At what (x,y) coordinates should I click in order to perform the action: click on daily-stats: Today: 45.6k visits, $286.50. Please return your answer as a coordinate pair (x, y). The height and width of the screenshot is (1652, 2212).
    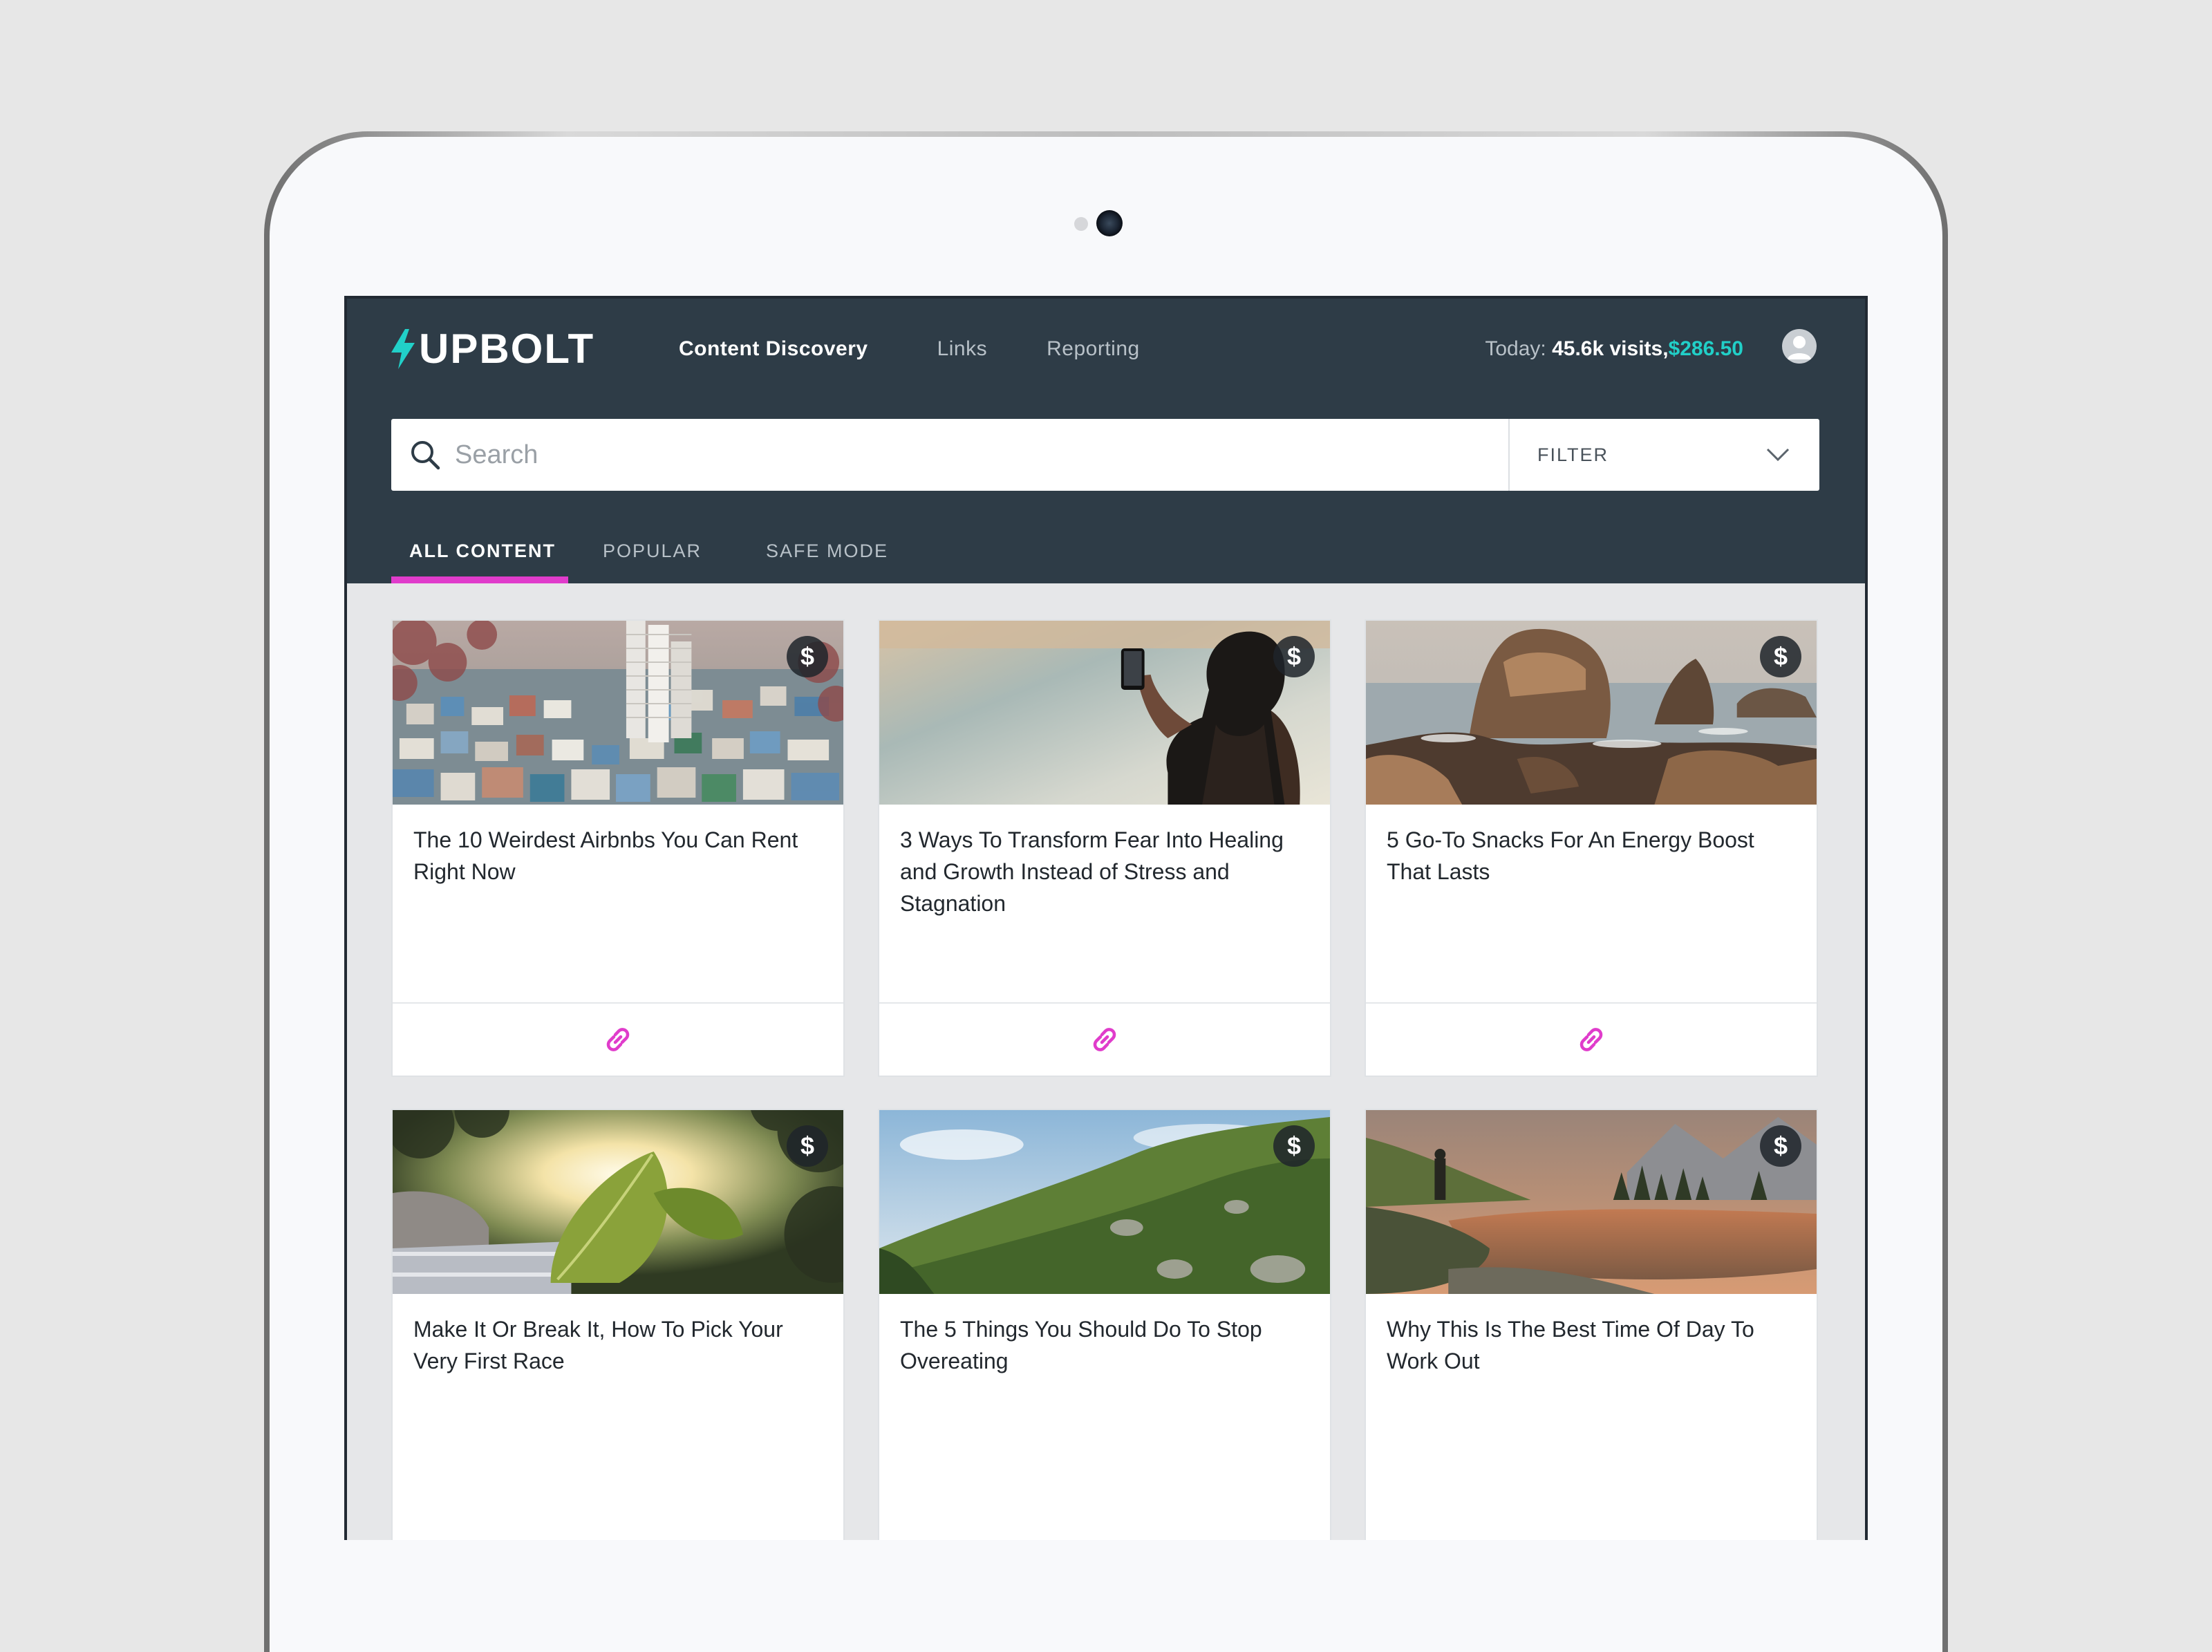
    Looking at the image, I should click on (1614, 349).